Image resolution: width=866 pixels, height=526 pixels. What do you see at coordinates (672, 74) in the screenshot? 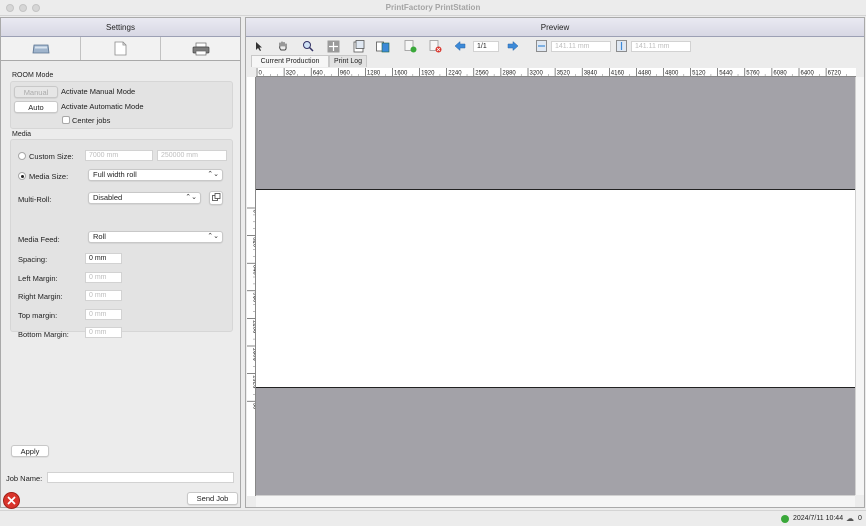
I see `ruler-label: 4800` at bounding box center [672, 74].